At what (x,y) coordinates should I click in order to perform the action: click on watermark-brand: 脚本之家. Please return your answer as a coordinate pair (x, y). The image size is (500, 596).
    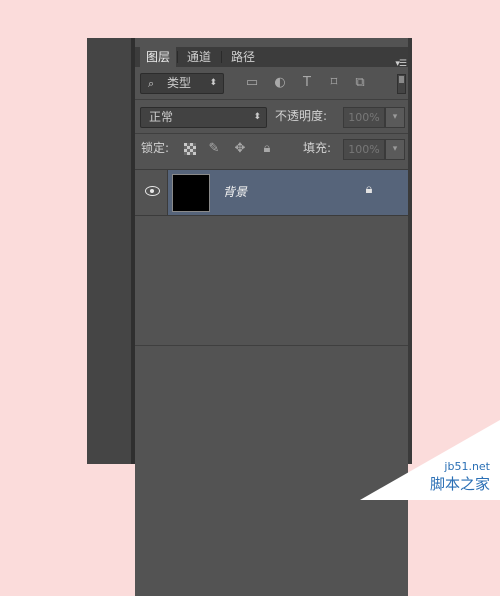
    Looking at the image, I should click on (459, 484).